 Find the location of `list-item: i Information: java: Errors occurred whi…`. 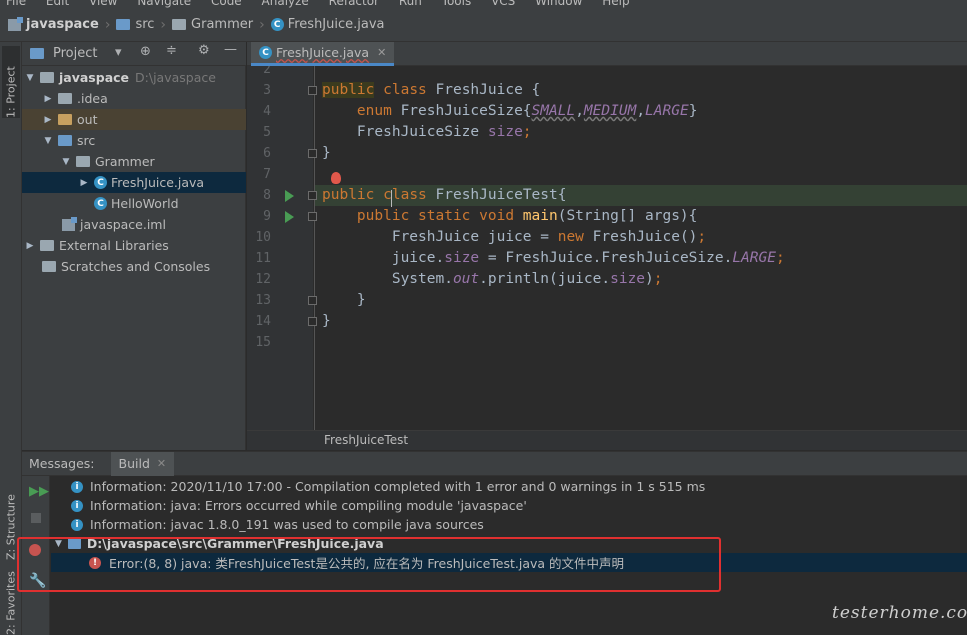

list-item: i Information: java: Errors occurred whi… is located at coordinates (509, 505).